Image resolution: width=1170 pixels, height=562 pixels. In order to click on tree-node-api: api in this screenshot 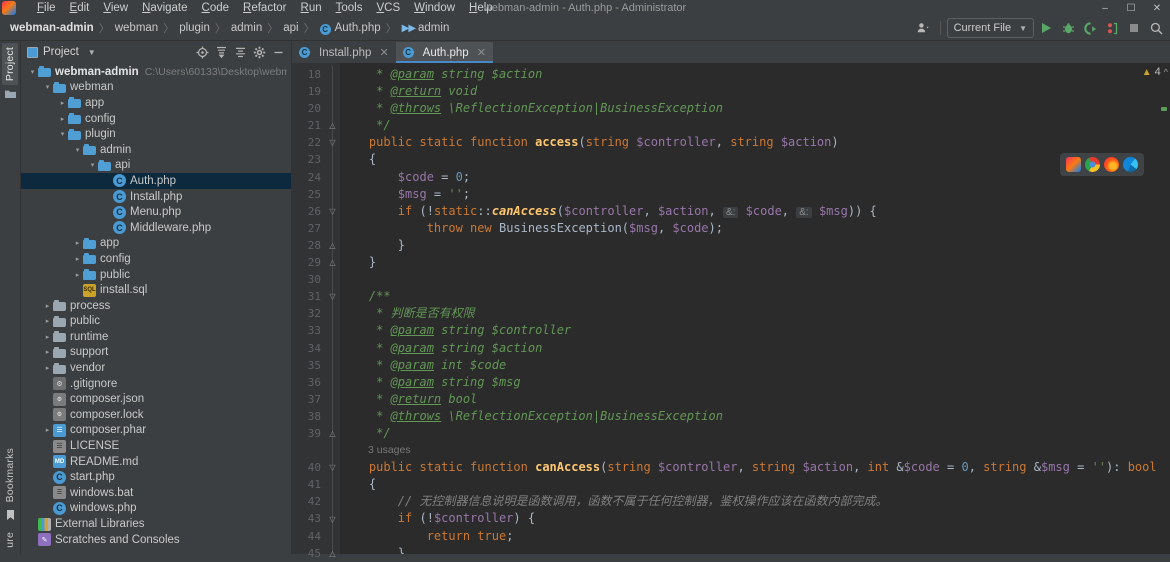, I will do `click(156, 166)`.